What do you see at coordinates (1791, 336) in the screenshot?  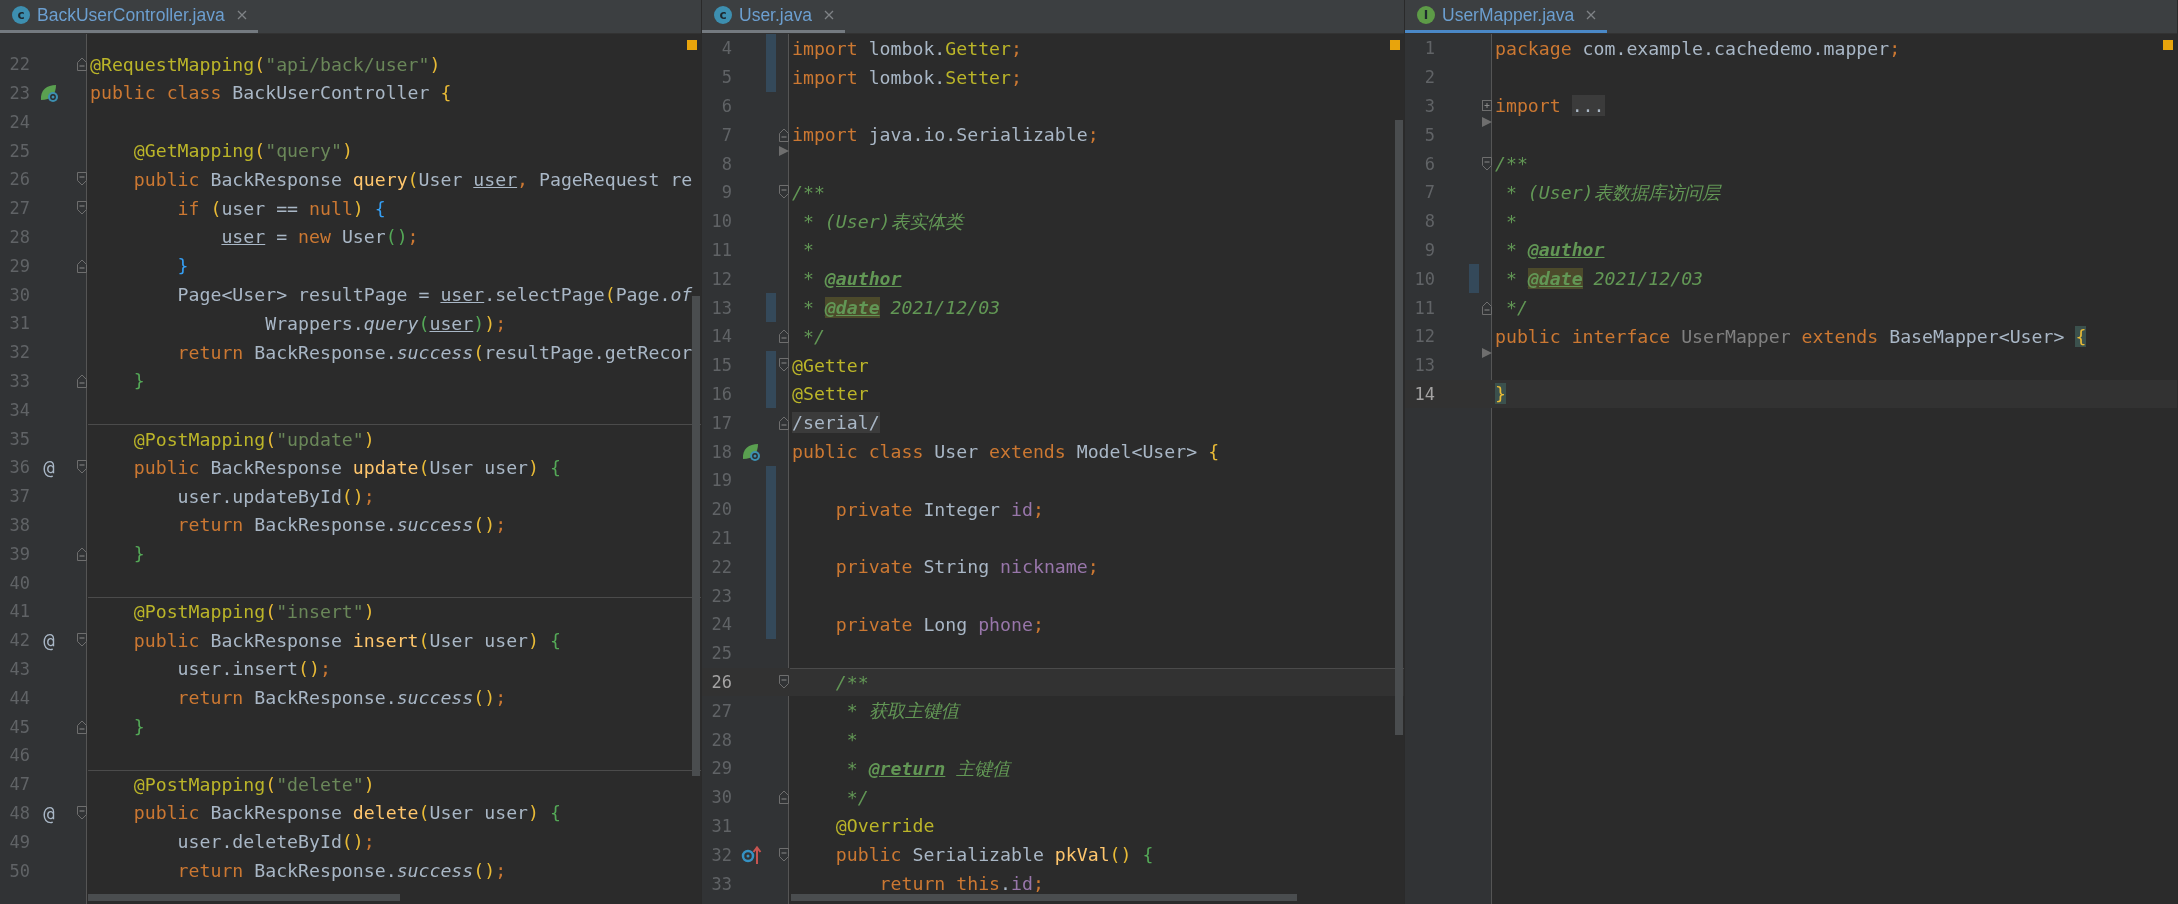 I see `code-line: public interface UserMapper extends BaseMapper<User> {` at bounding box center [1791, 336].